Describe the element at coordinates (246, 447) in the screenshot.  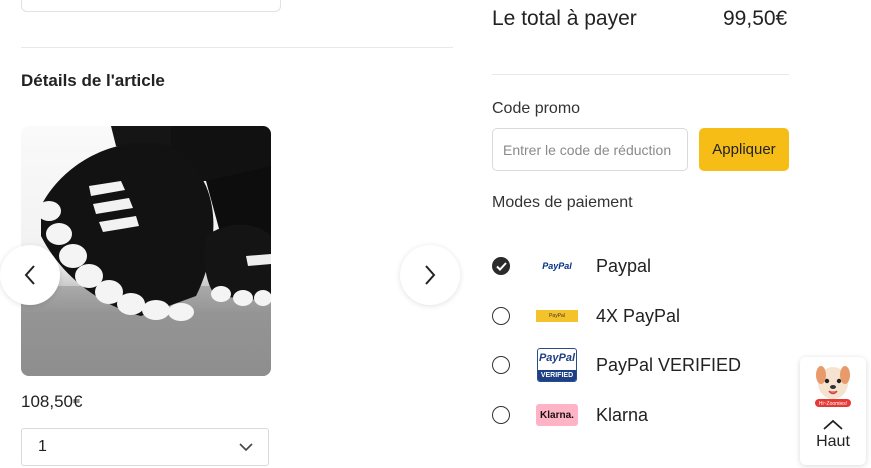
I see `chevron-down-icon` at that location.